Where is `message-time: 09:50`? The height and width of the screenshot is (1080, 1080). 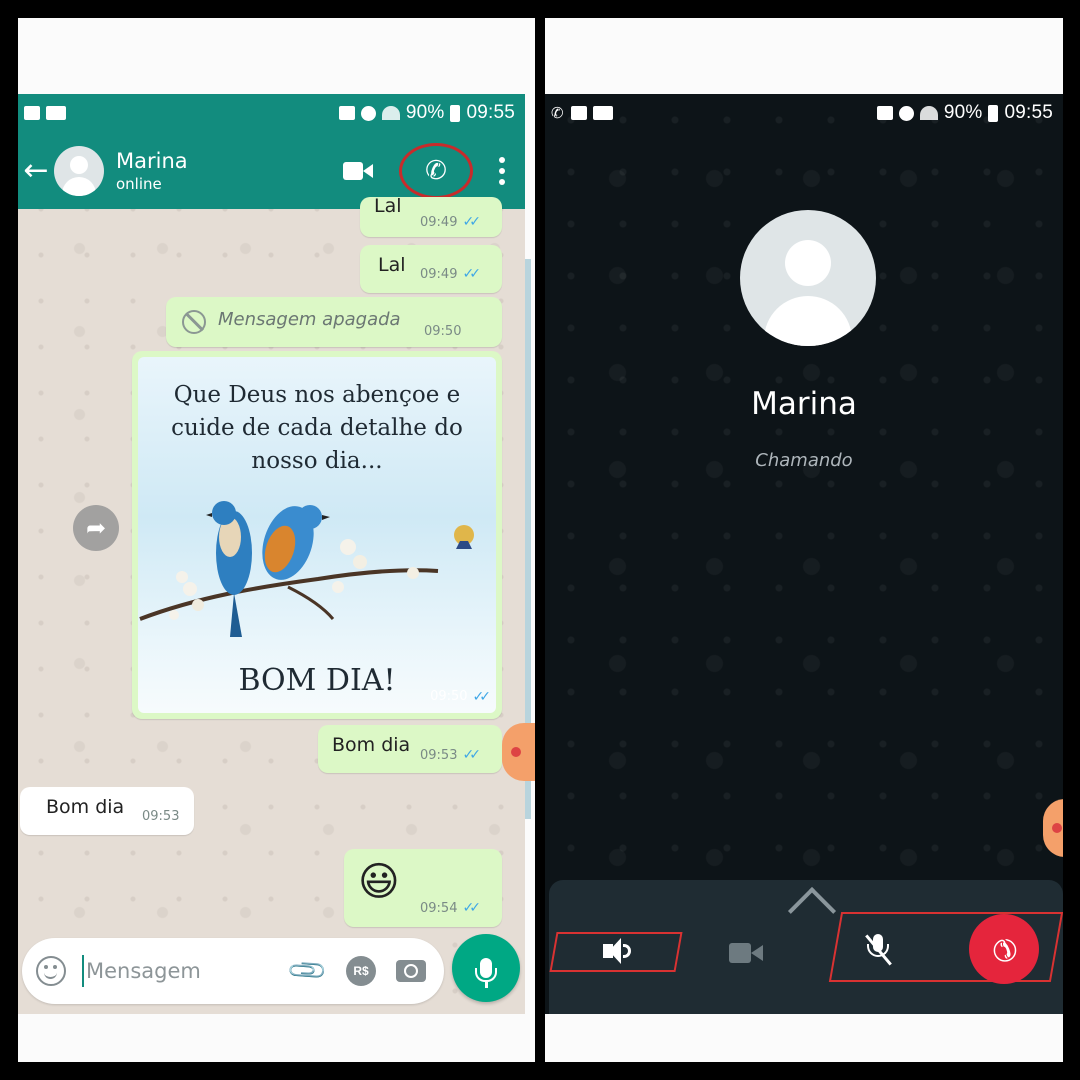 message-time: 09:50 is located at coordinates (449, 696).